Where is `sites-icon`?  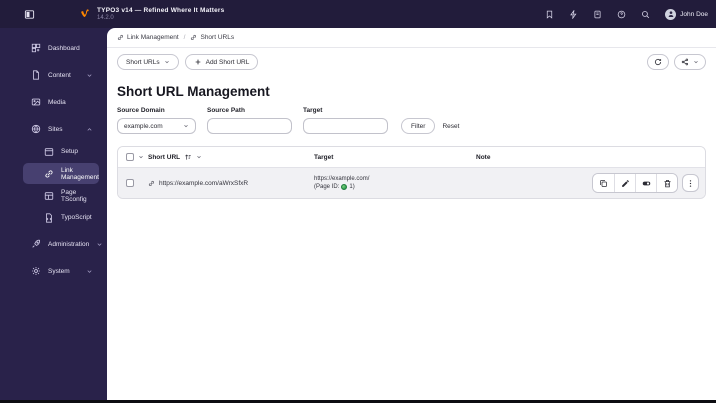
sites-icon is located at coordinates (36, 129).